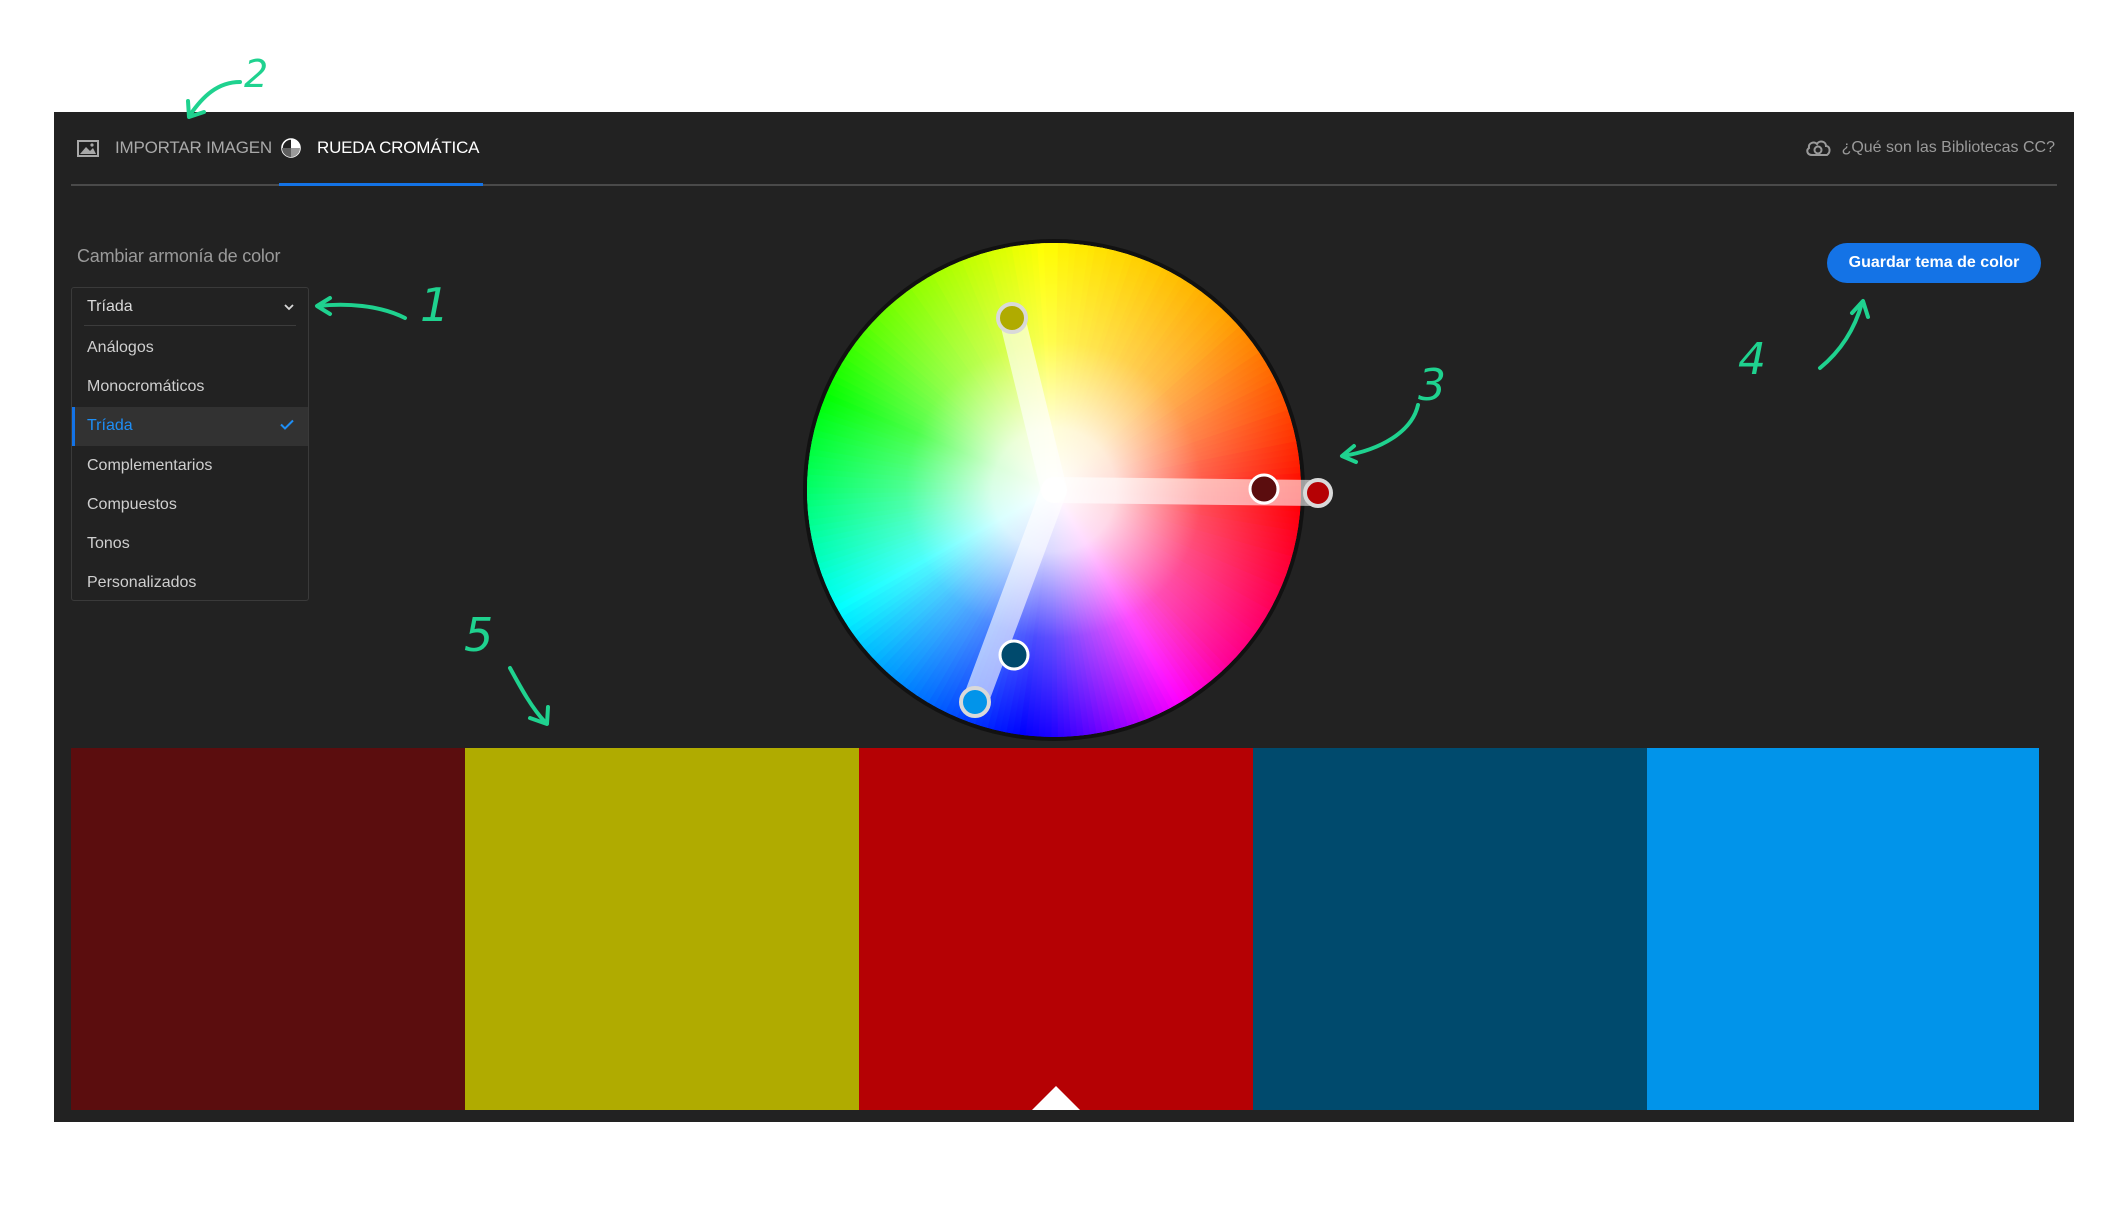 Image resolution: width=2127 pixels, height=1217 pixels. Describe the element at coordinates (256, 74) in the screenshot. I see `annotation-label-2: 2` at that location.